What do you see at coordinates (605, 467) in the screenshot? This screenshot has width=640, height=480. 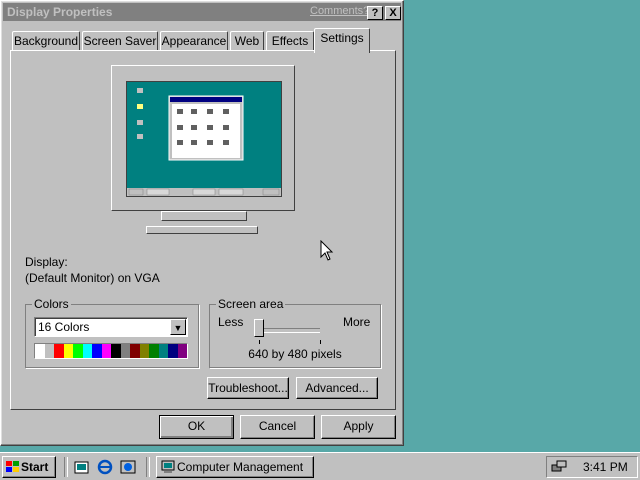 I see `clock: 3:41 PM` at bounding box center [605, 467].